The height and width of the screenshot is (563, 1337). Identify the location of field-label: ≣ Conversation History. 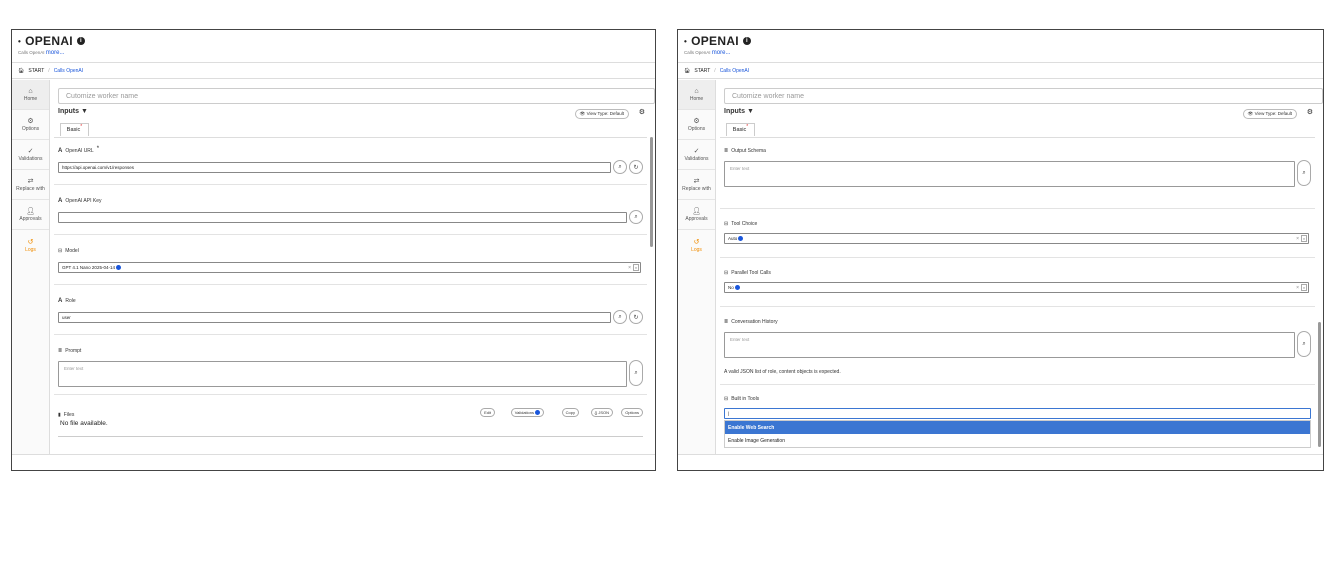
(1017, 322).